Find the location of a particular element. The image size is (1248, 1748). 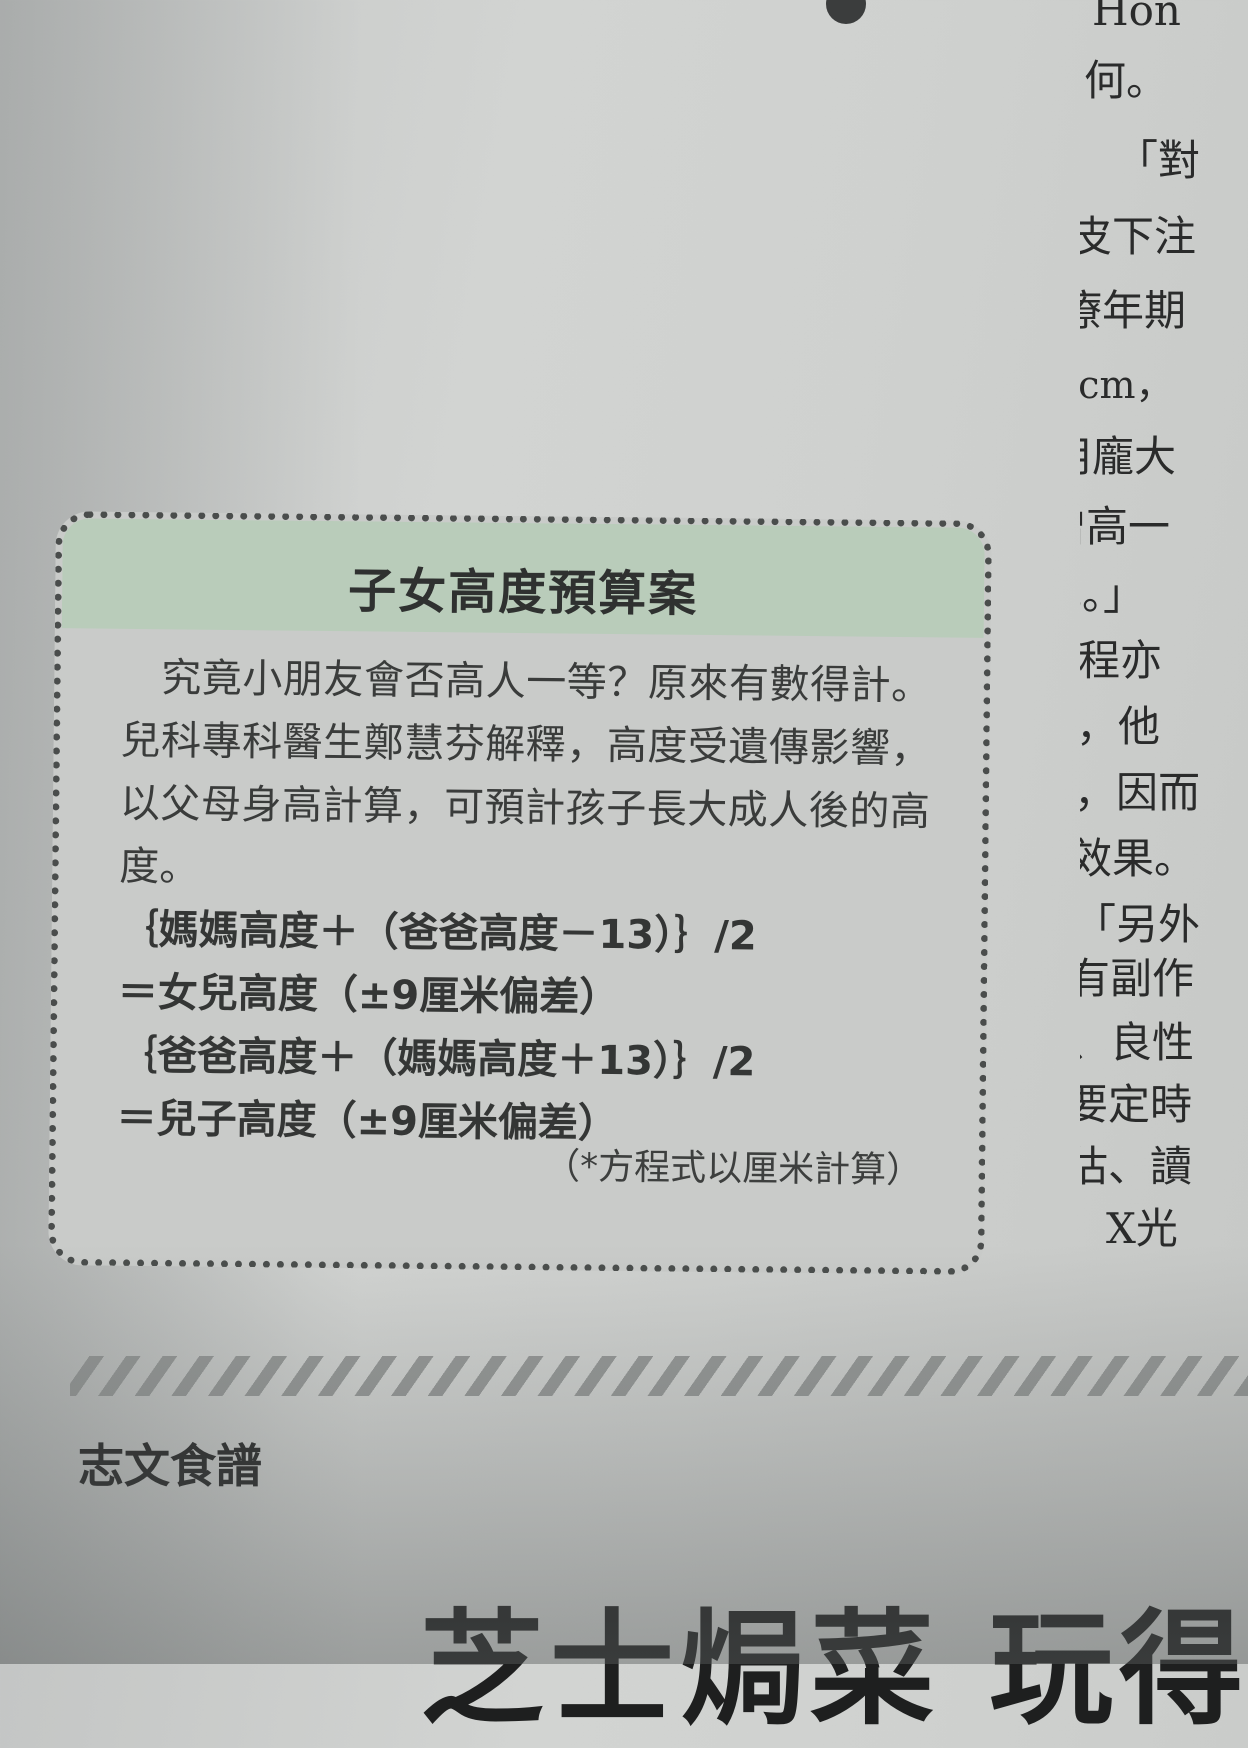

article-line: 皮下注 is located at coordinates (1138, 236).